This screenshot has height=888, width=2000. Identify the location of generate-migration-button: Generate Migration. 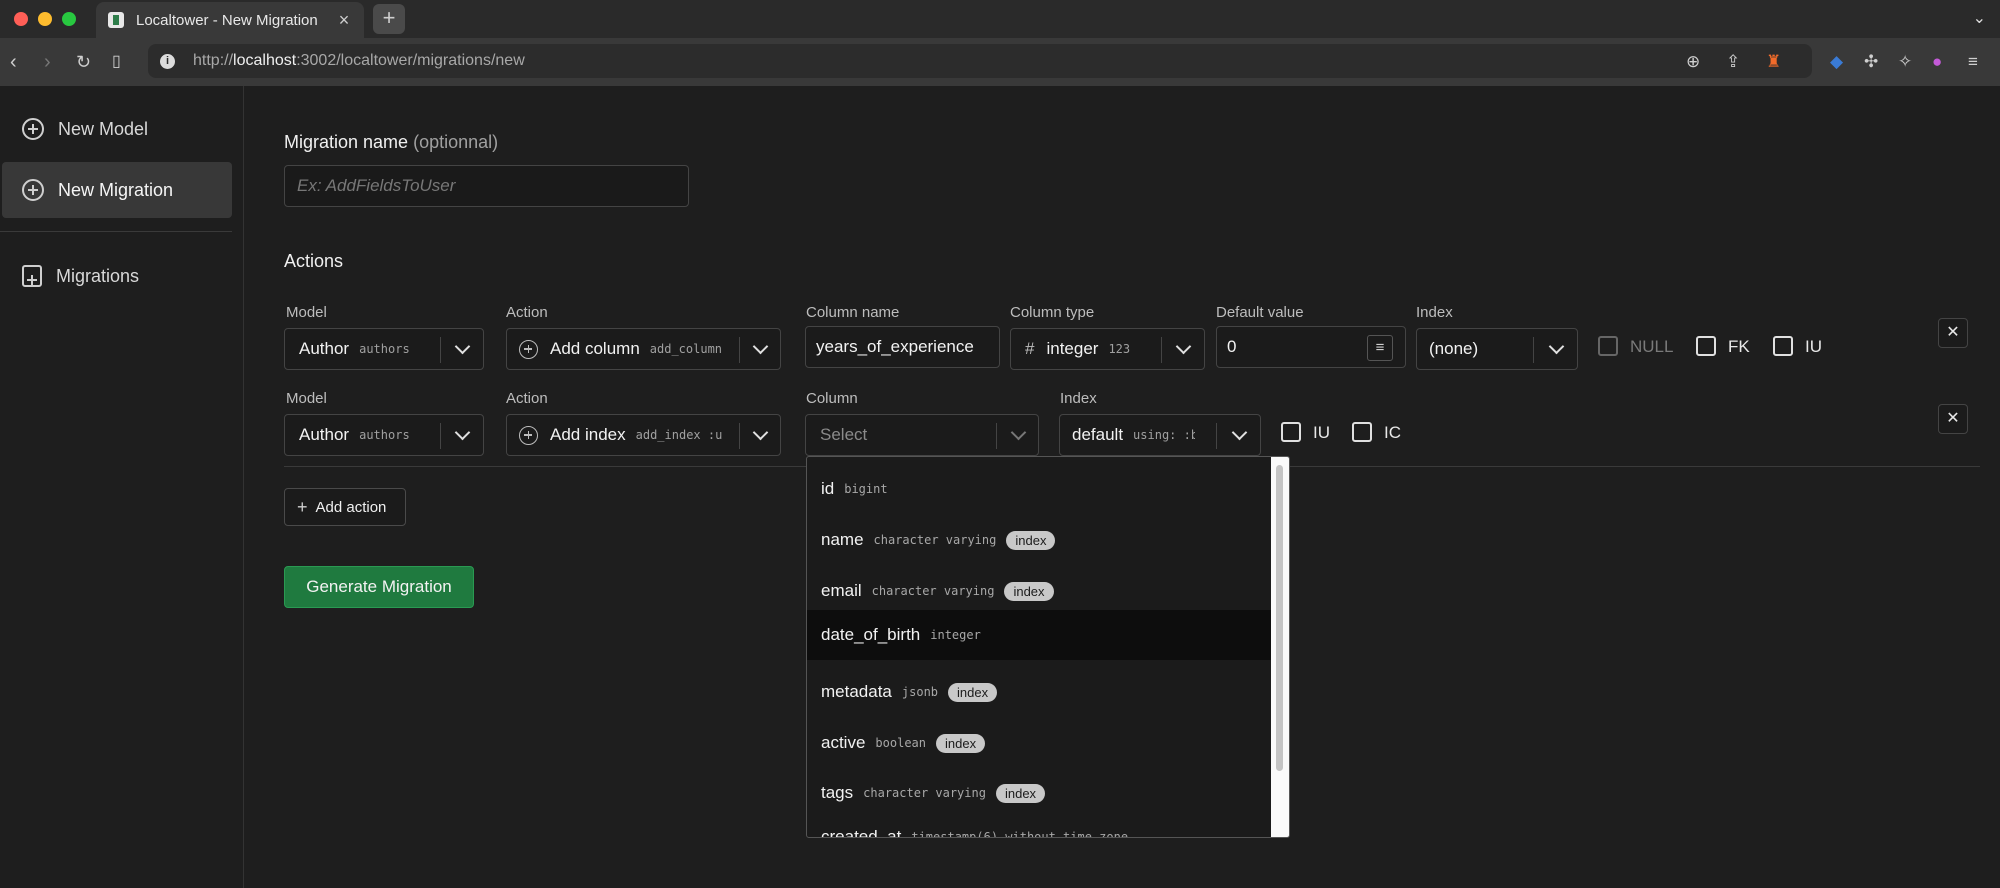
(379, 587).